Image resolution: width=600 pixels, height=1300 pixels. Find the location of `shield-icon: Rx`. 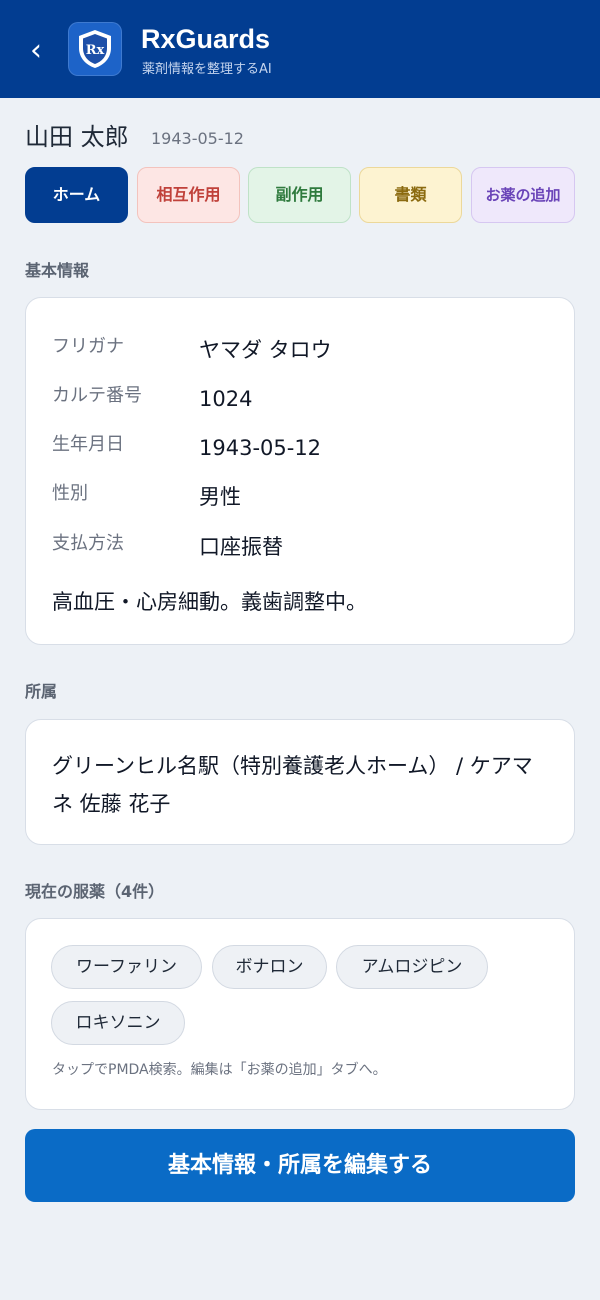

shield-icon: Rx is located at coordinates (95, 49).